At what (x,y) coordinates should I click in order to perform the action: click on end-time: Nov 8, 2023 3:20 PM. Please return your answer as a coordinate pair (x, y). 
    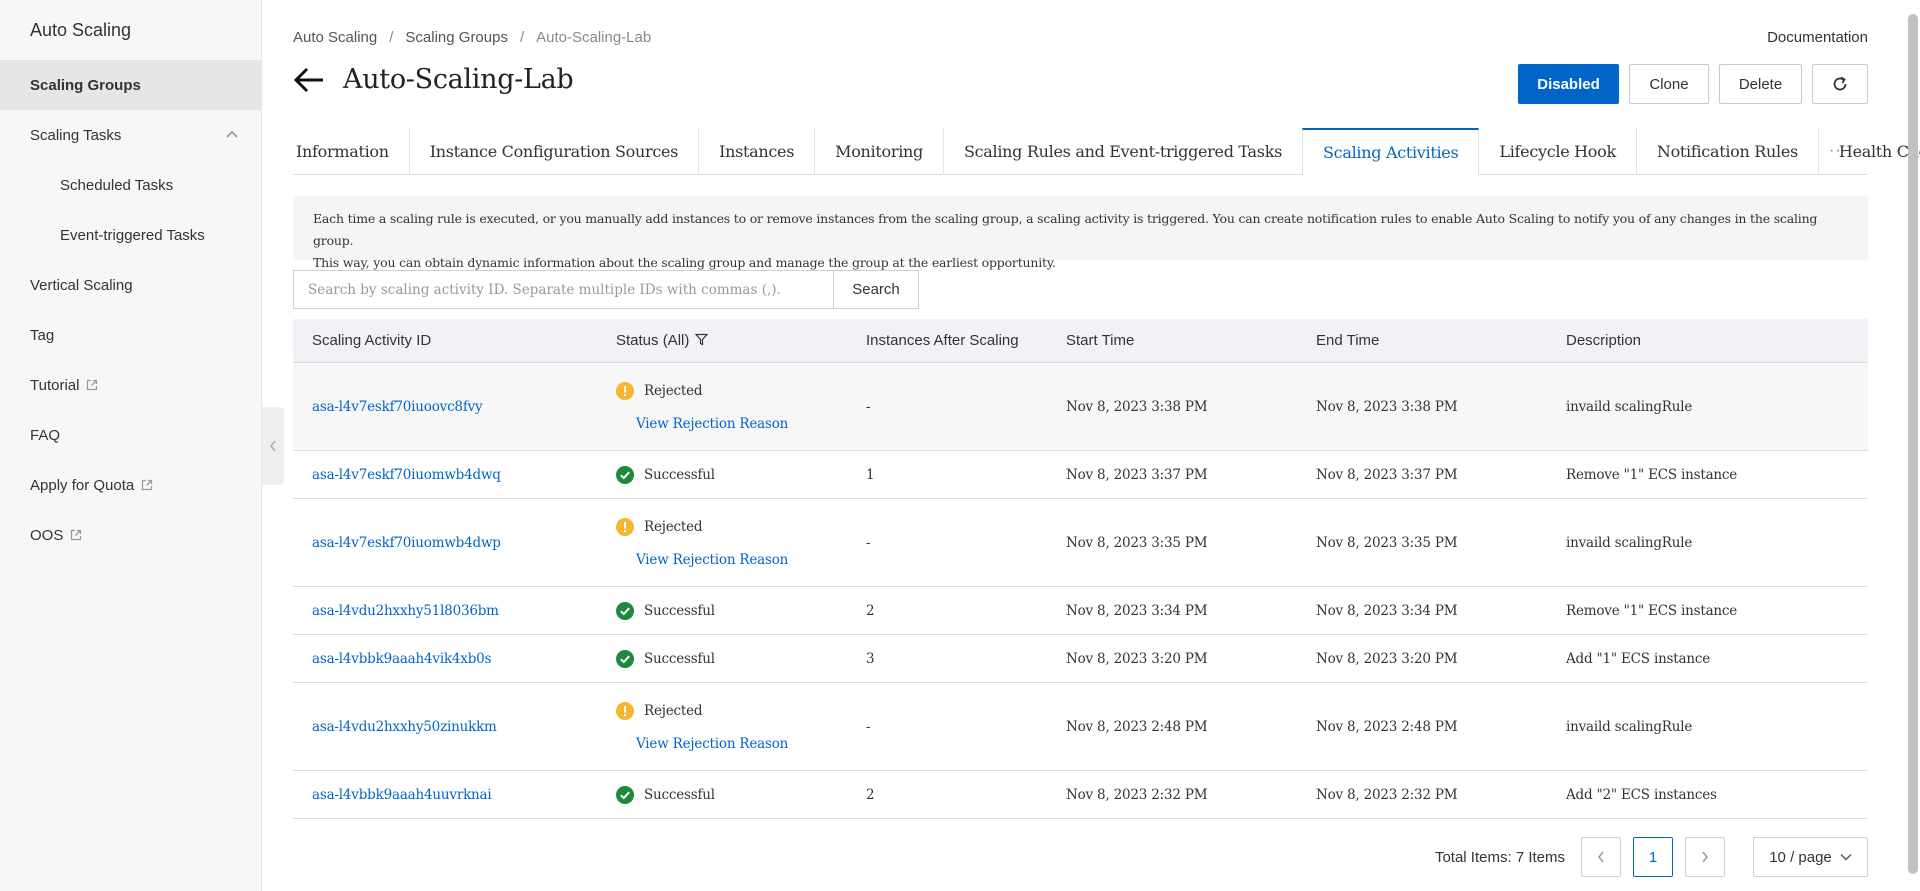
    Looking at the image, I should click on (1387, 658).